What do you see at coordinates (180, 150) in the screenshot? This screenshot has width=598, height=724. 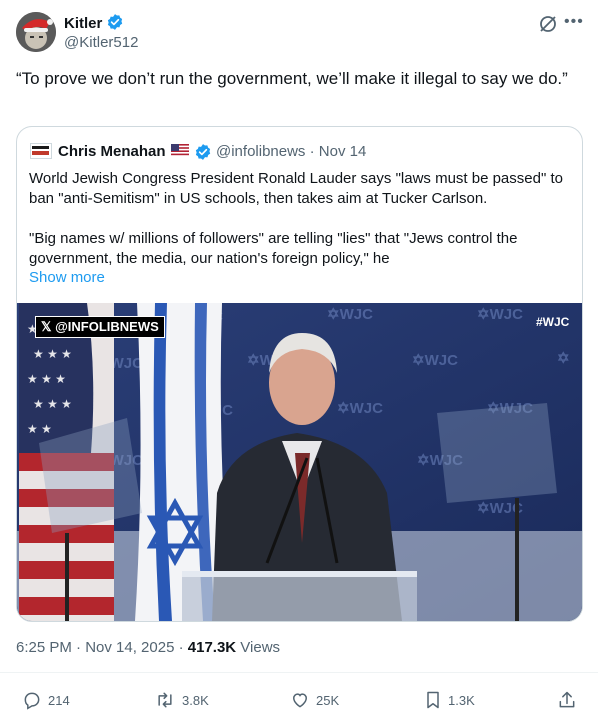 I see `us-flag-icon` at bounding box center [180, 150].